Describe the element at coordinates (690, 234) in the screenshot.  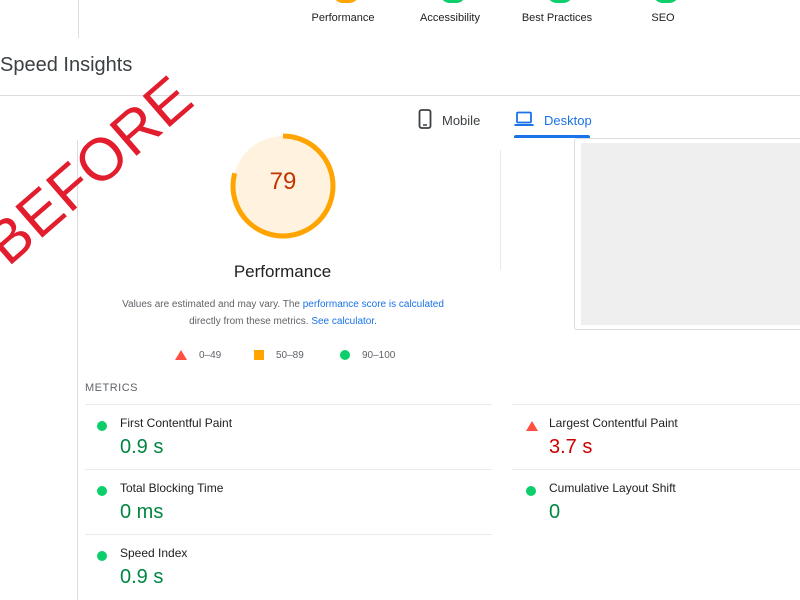
I see `screenshot-image` at that location.